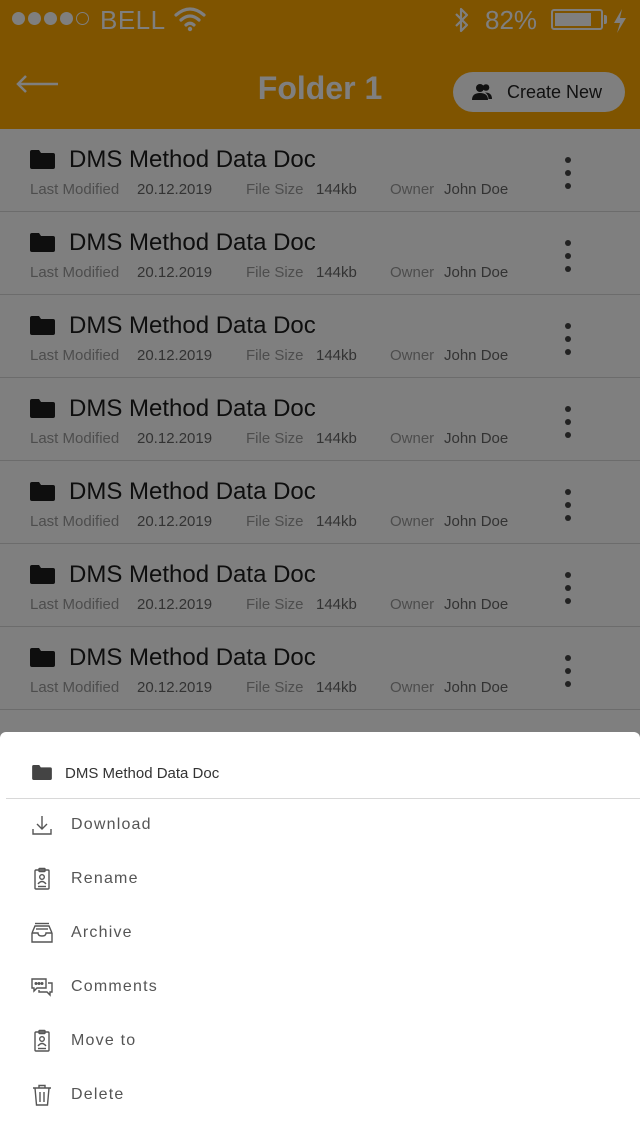 The height and width of the screenshot is (1136, 640). What do you see at coordinates (320, 1098) in the screenshot?
I see `delete-action: Delete` at bounding box center [320, 1098].